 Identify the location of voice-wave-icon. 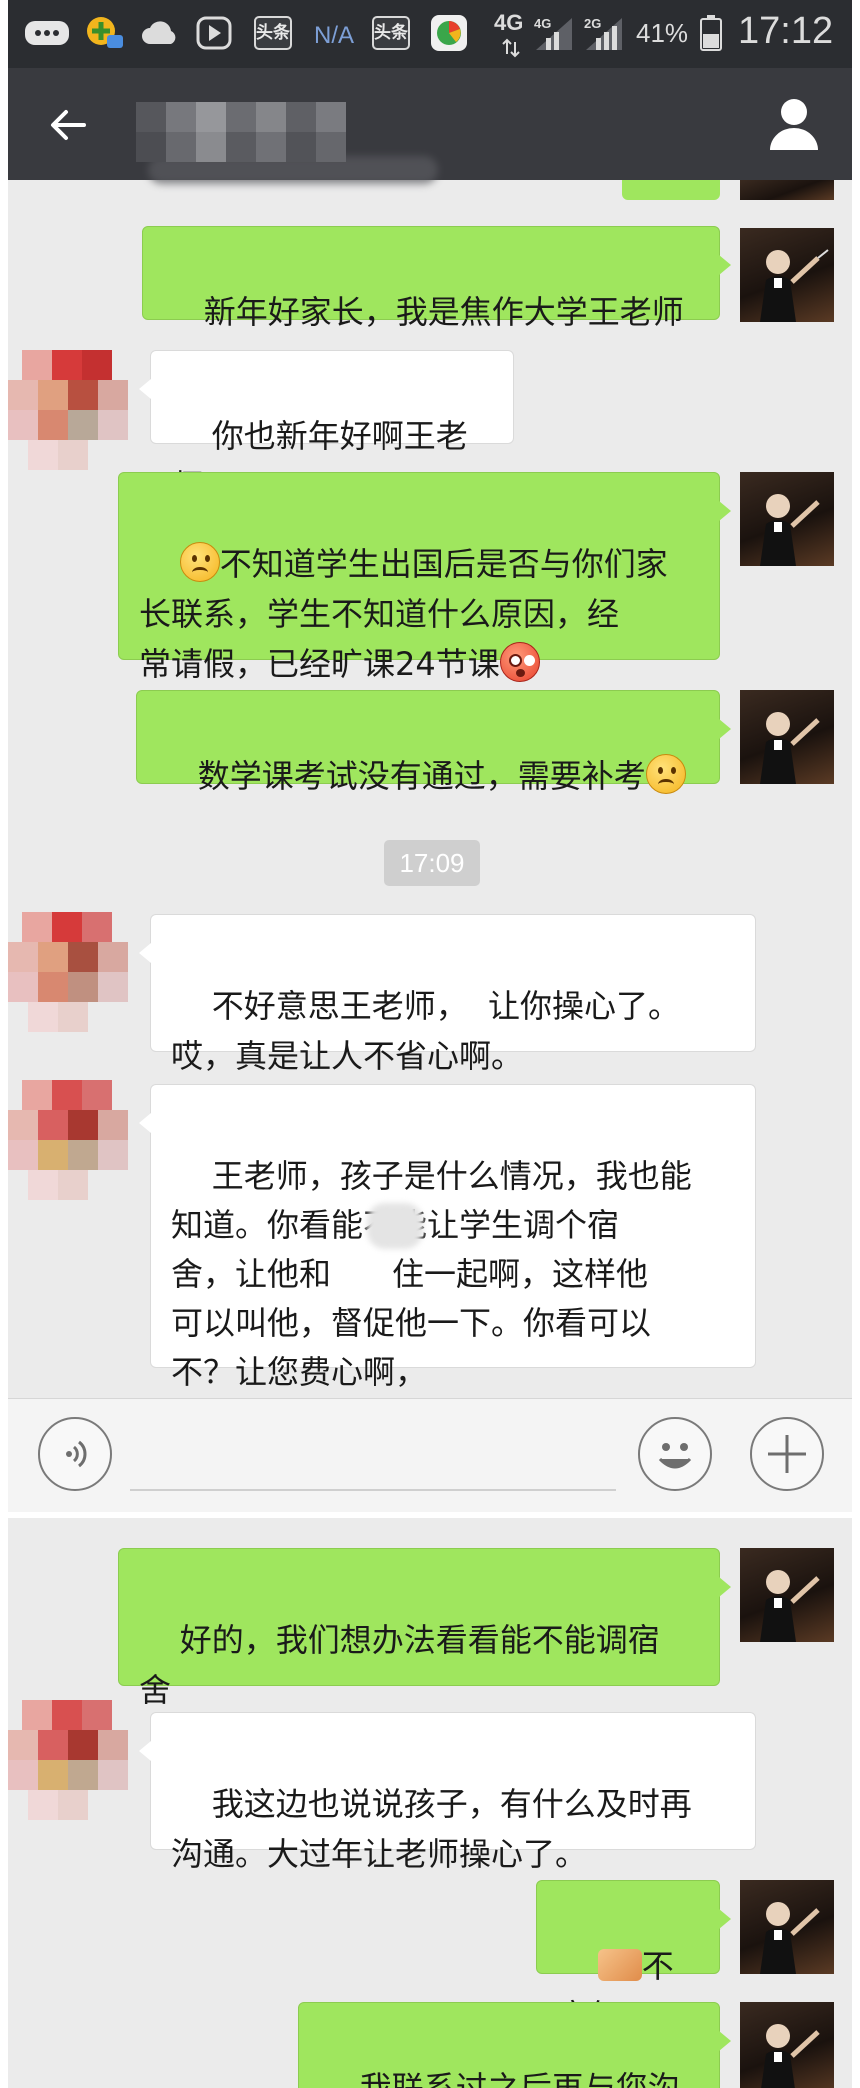
(76, 1454).